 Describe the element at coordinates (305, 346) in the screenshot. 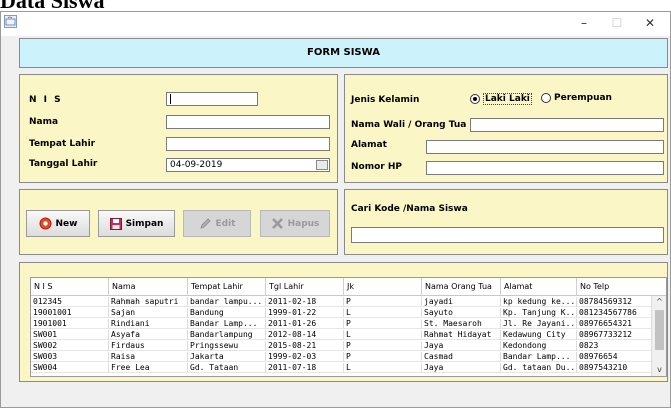

I see `table-cell: 2015-08-21` at that location.